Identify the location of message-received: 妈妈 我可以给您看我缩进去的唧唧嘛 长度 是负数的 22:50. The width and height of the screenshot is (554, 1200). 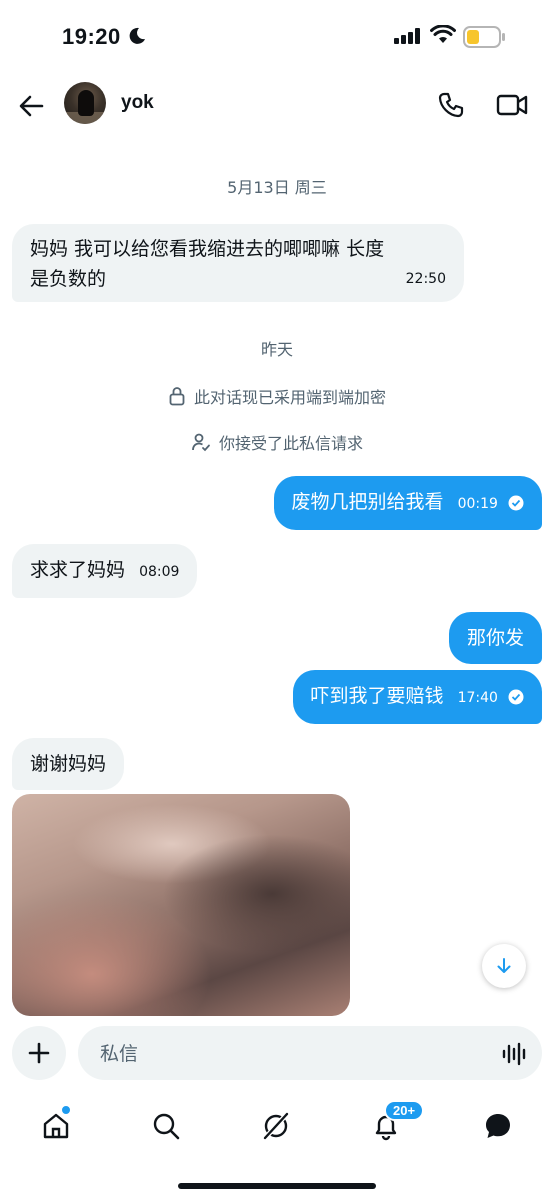
(238, 263).